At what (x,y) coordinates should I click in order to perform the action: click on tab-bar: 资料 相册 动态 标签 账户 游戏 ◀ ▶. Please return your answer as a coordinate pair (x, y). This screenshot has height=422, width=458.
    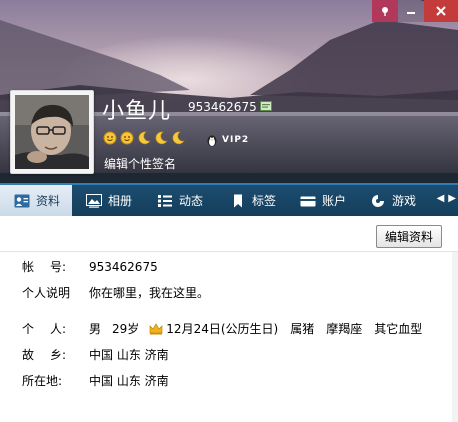
    Looking at the image, I should click on (229, 199).